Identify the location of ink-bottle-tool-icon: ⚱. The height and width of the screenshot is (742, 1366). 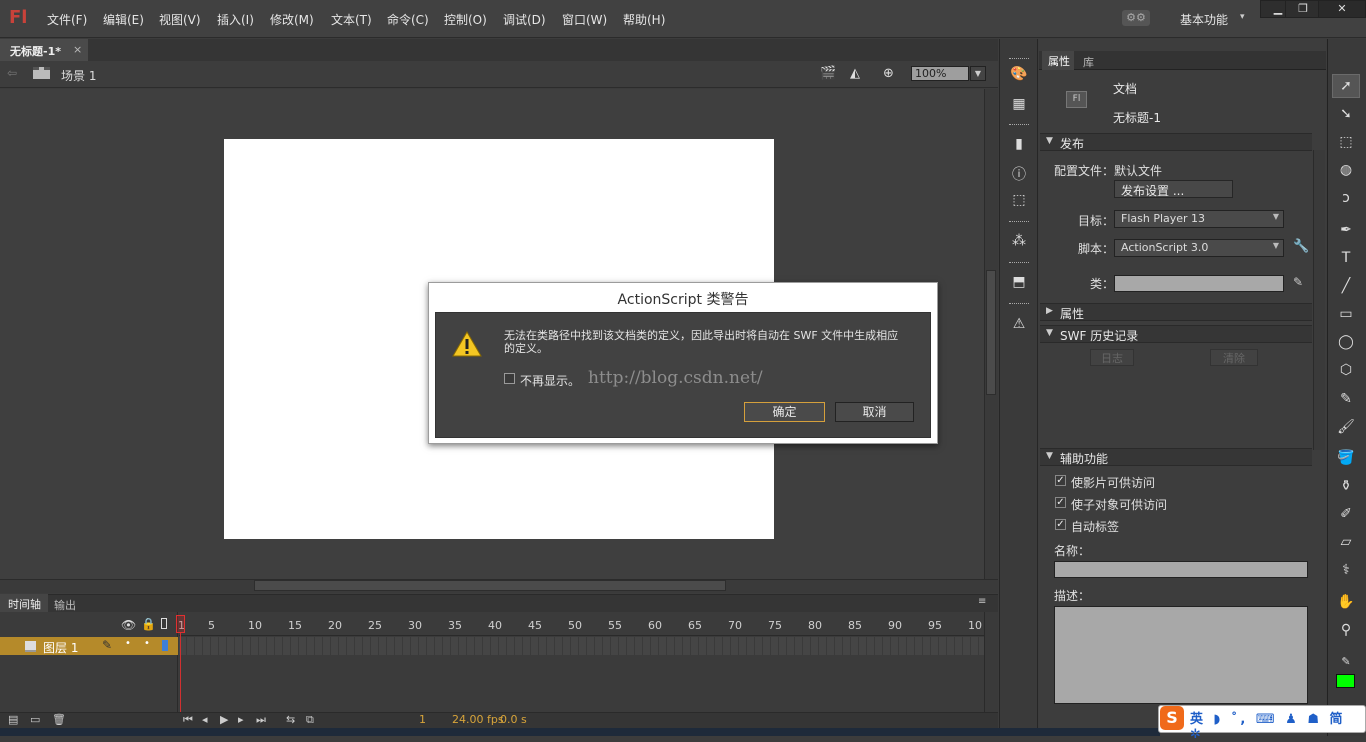
(1346, 486).